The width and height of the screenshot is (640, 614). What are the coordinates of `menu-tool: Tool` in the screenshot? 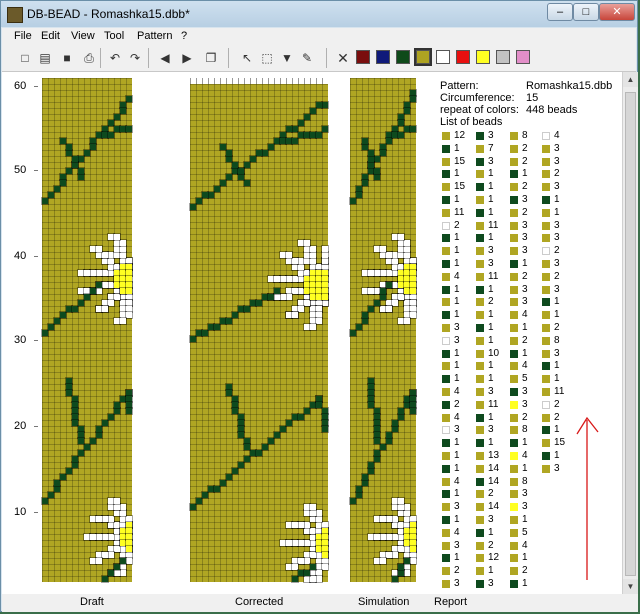 It's located at (114, 36).